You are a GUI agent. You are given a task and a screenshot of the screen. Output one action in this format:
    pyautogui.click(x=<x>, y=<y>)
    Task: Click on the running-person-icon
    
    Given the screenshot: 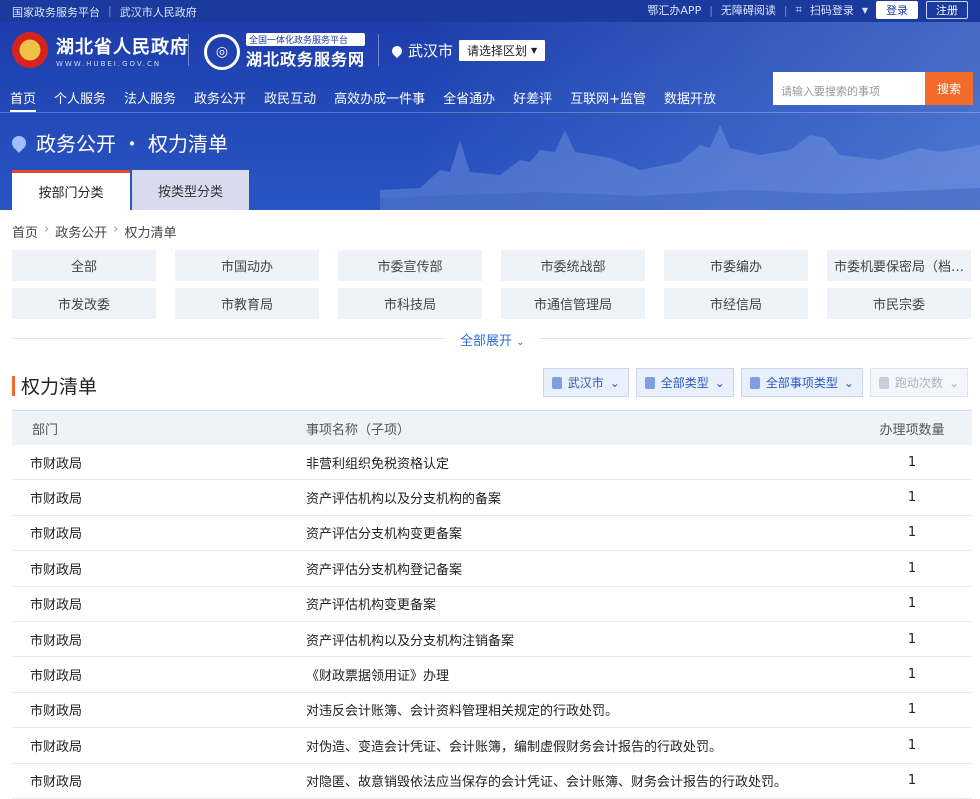 What is the action you would take?
    pyautogui.click(x=883, y=382)
    